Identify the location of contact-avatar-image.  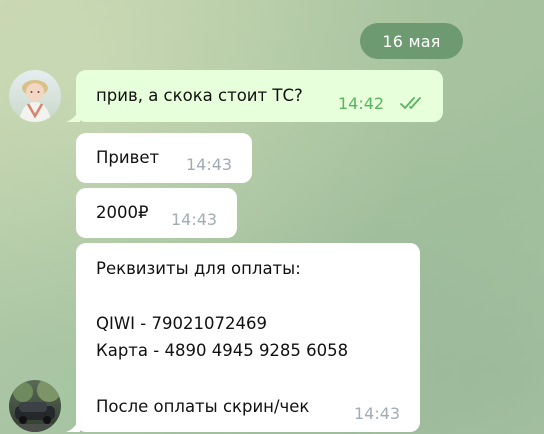
(35, 406).